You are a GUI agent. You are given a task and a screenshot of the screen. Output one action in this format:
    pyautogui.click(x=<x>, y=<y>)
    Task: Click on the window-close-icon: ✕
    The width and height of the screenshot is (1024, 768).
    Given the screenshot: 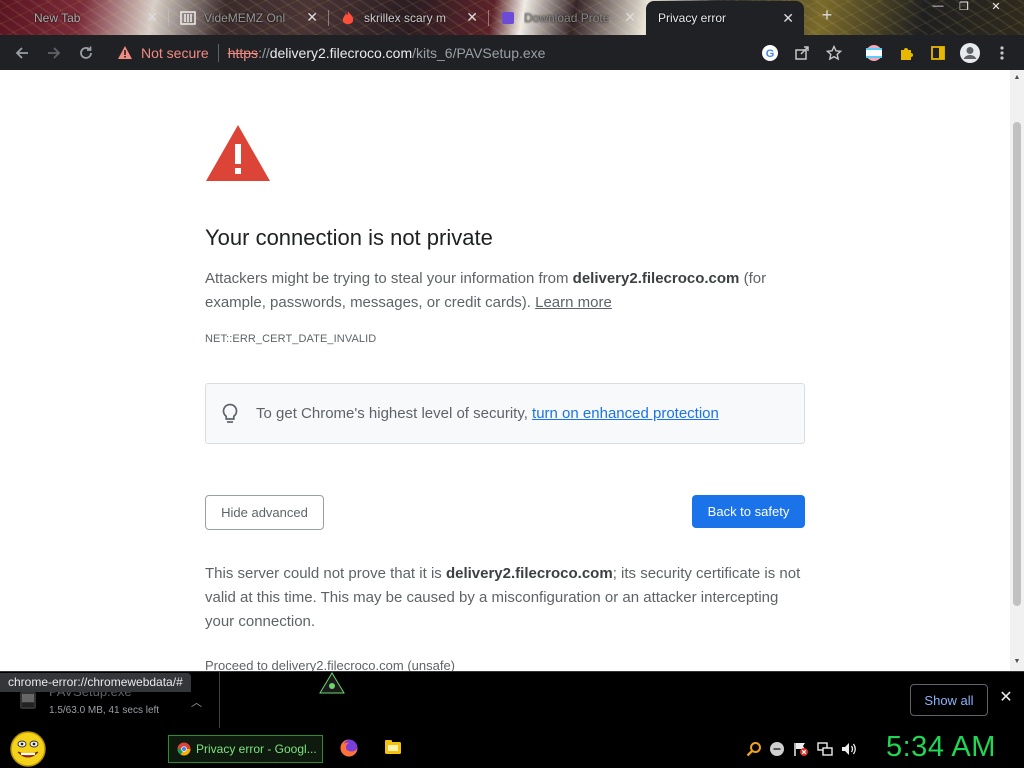 What is the action you would take?
    pyautogui.click(x=996, y=7)
    